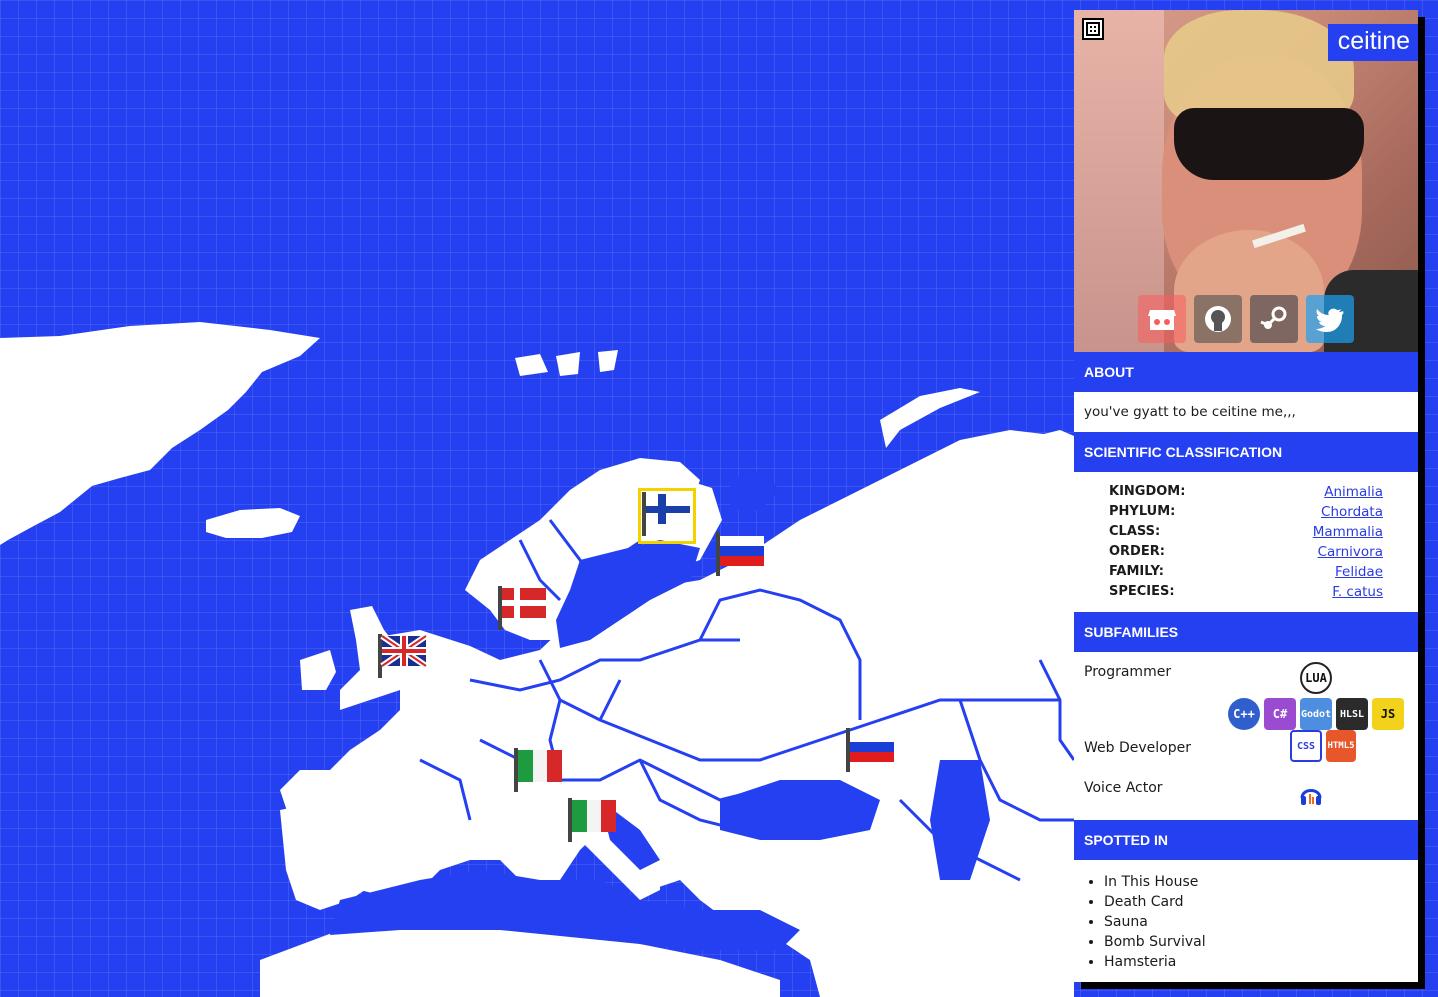 This screenshot has height=997, width=1438. What do you see at coordinates (1137, 748) in the screenshot?
I see `subfamily-label: Web Developer` at bounding box center [1137, 748].